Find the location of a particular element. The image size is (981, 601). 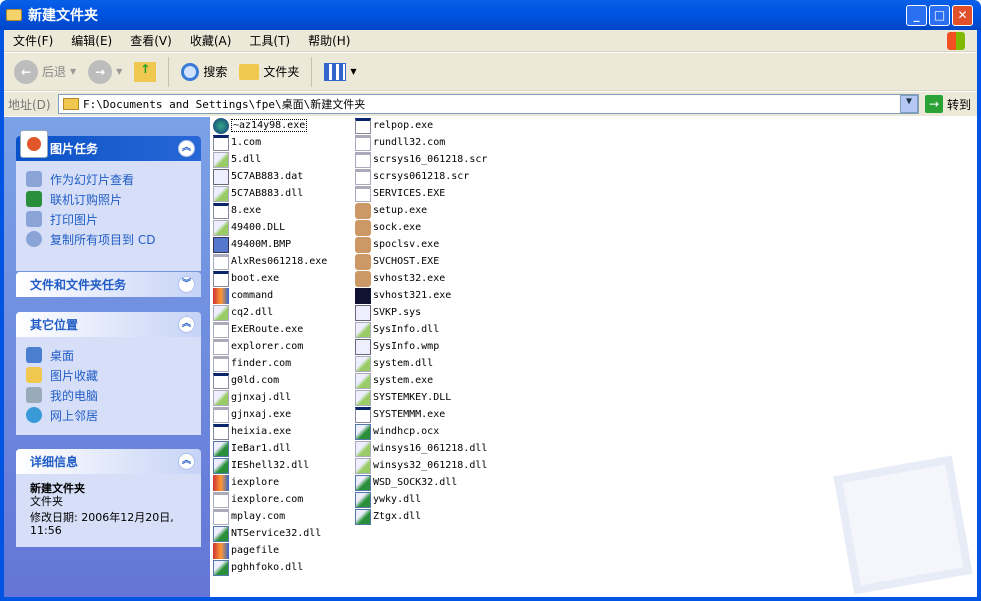

file-item: pagefile is located at coordinates (246, 550).